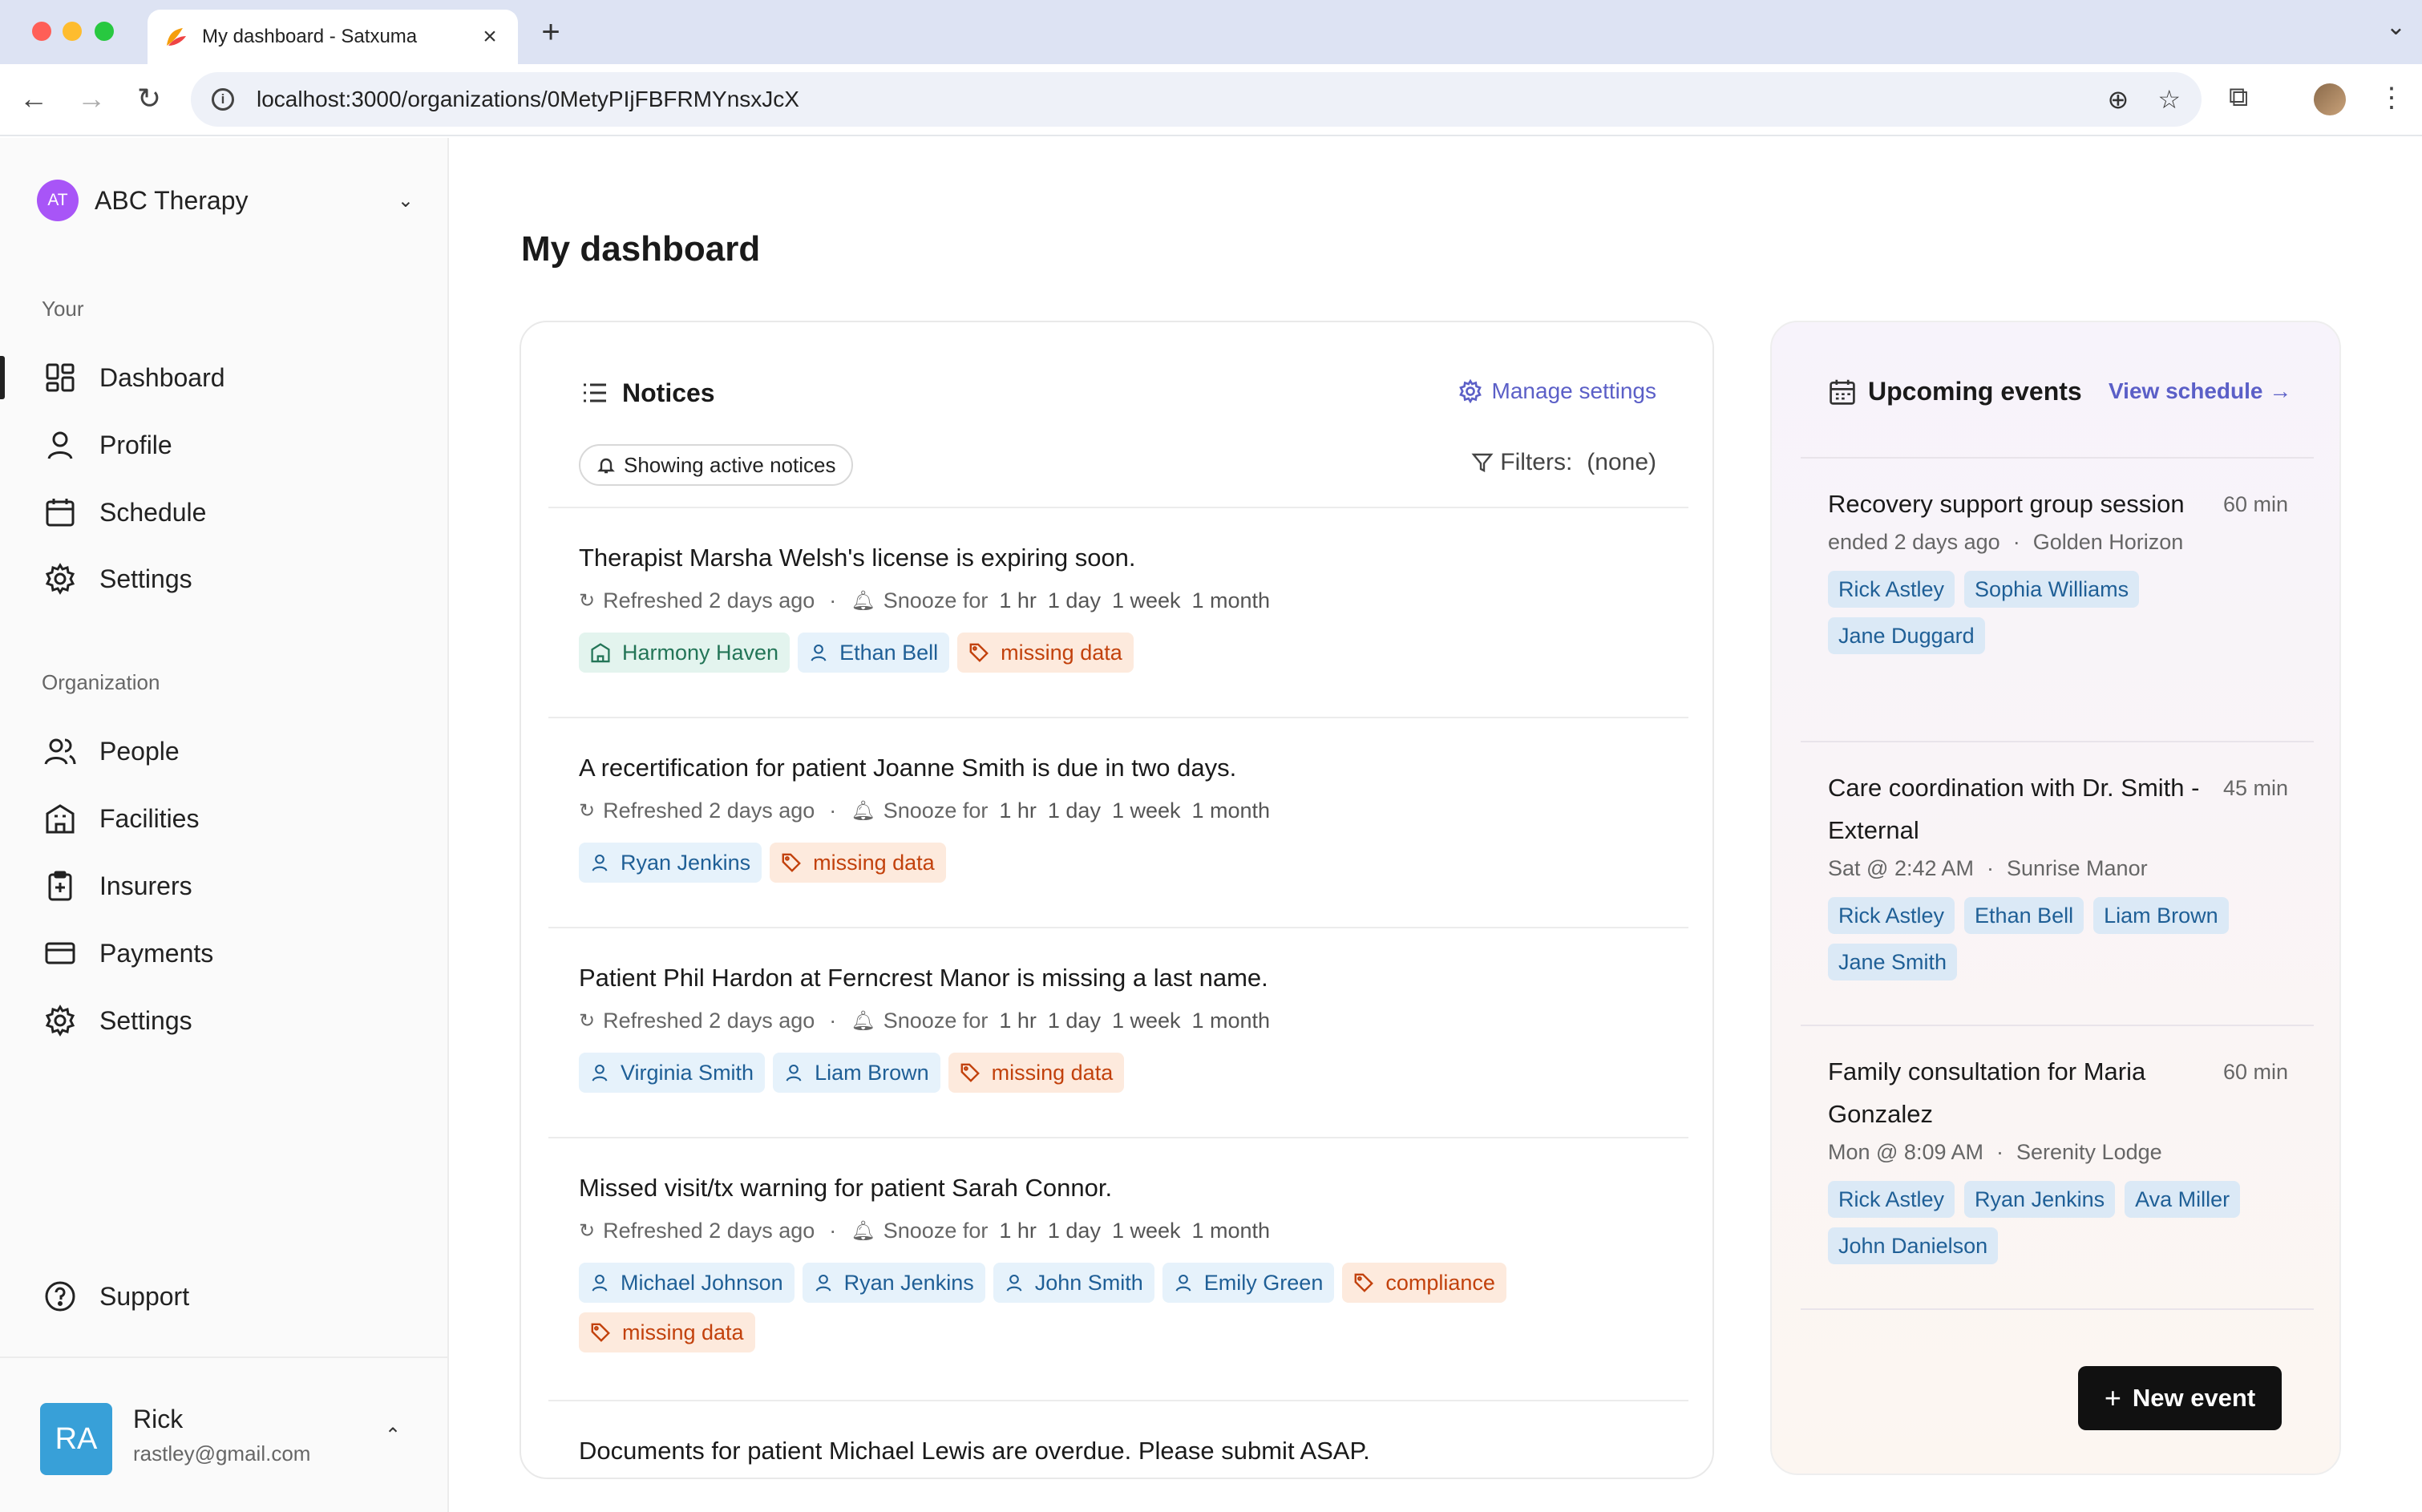  Describe the element at coordinates (889, 653) in the screenshot. I see `tag-label: Ethan Bell` at that location.